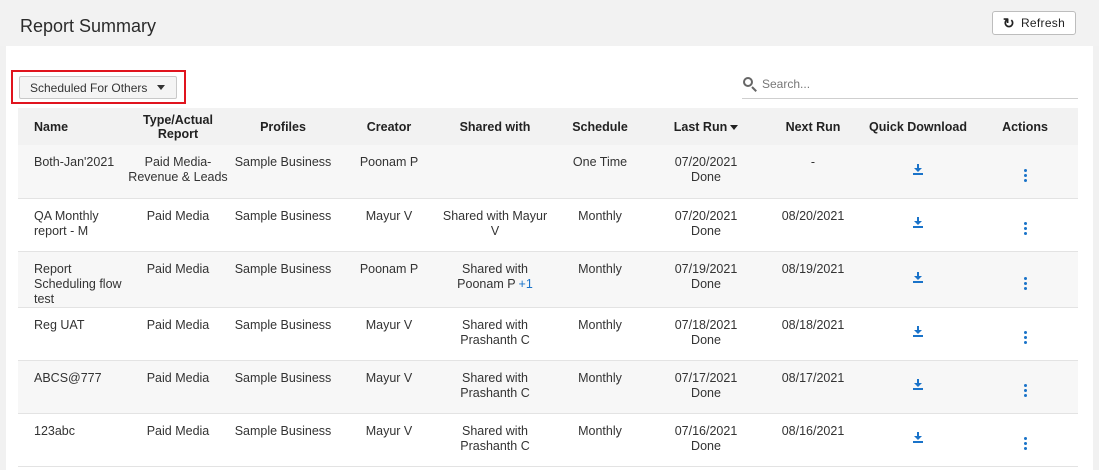 The image size is (1099, 470). I want to click on column-header-profiles: Profiles, so click(283, 126).